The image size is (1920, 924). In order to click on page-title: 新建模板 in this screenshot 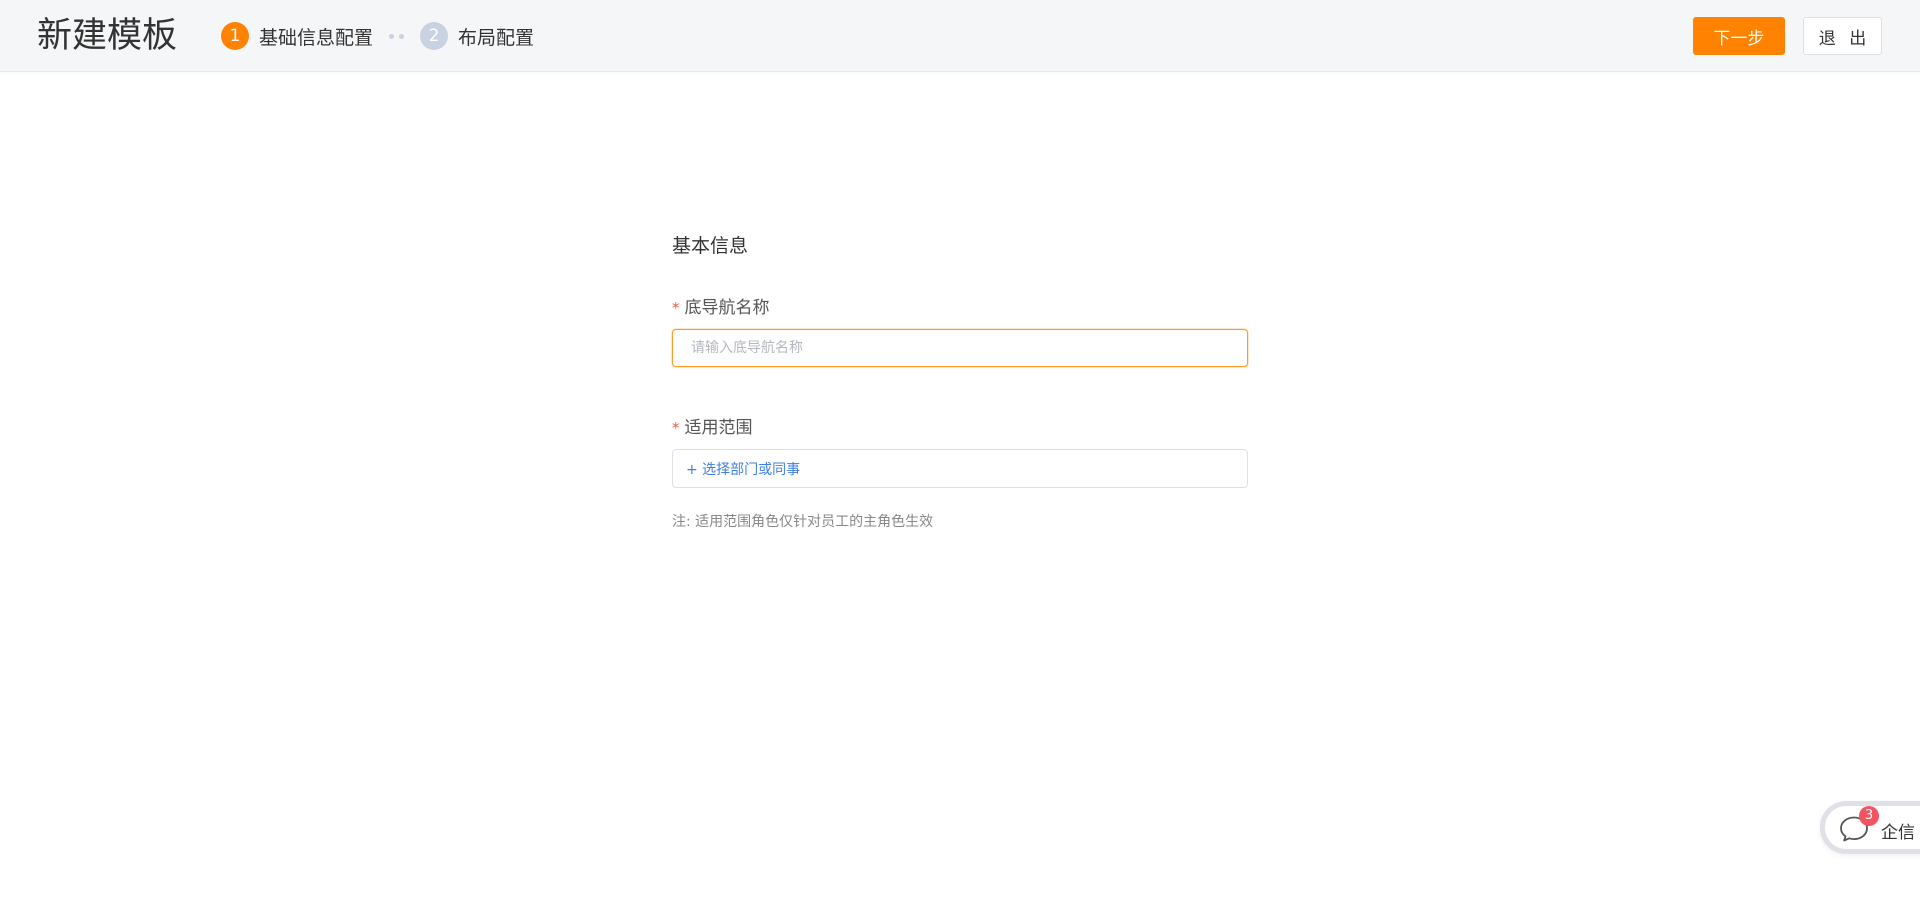, I will do `click(107, 36)`.